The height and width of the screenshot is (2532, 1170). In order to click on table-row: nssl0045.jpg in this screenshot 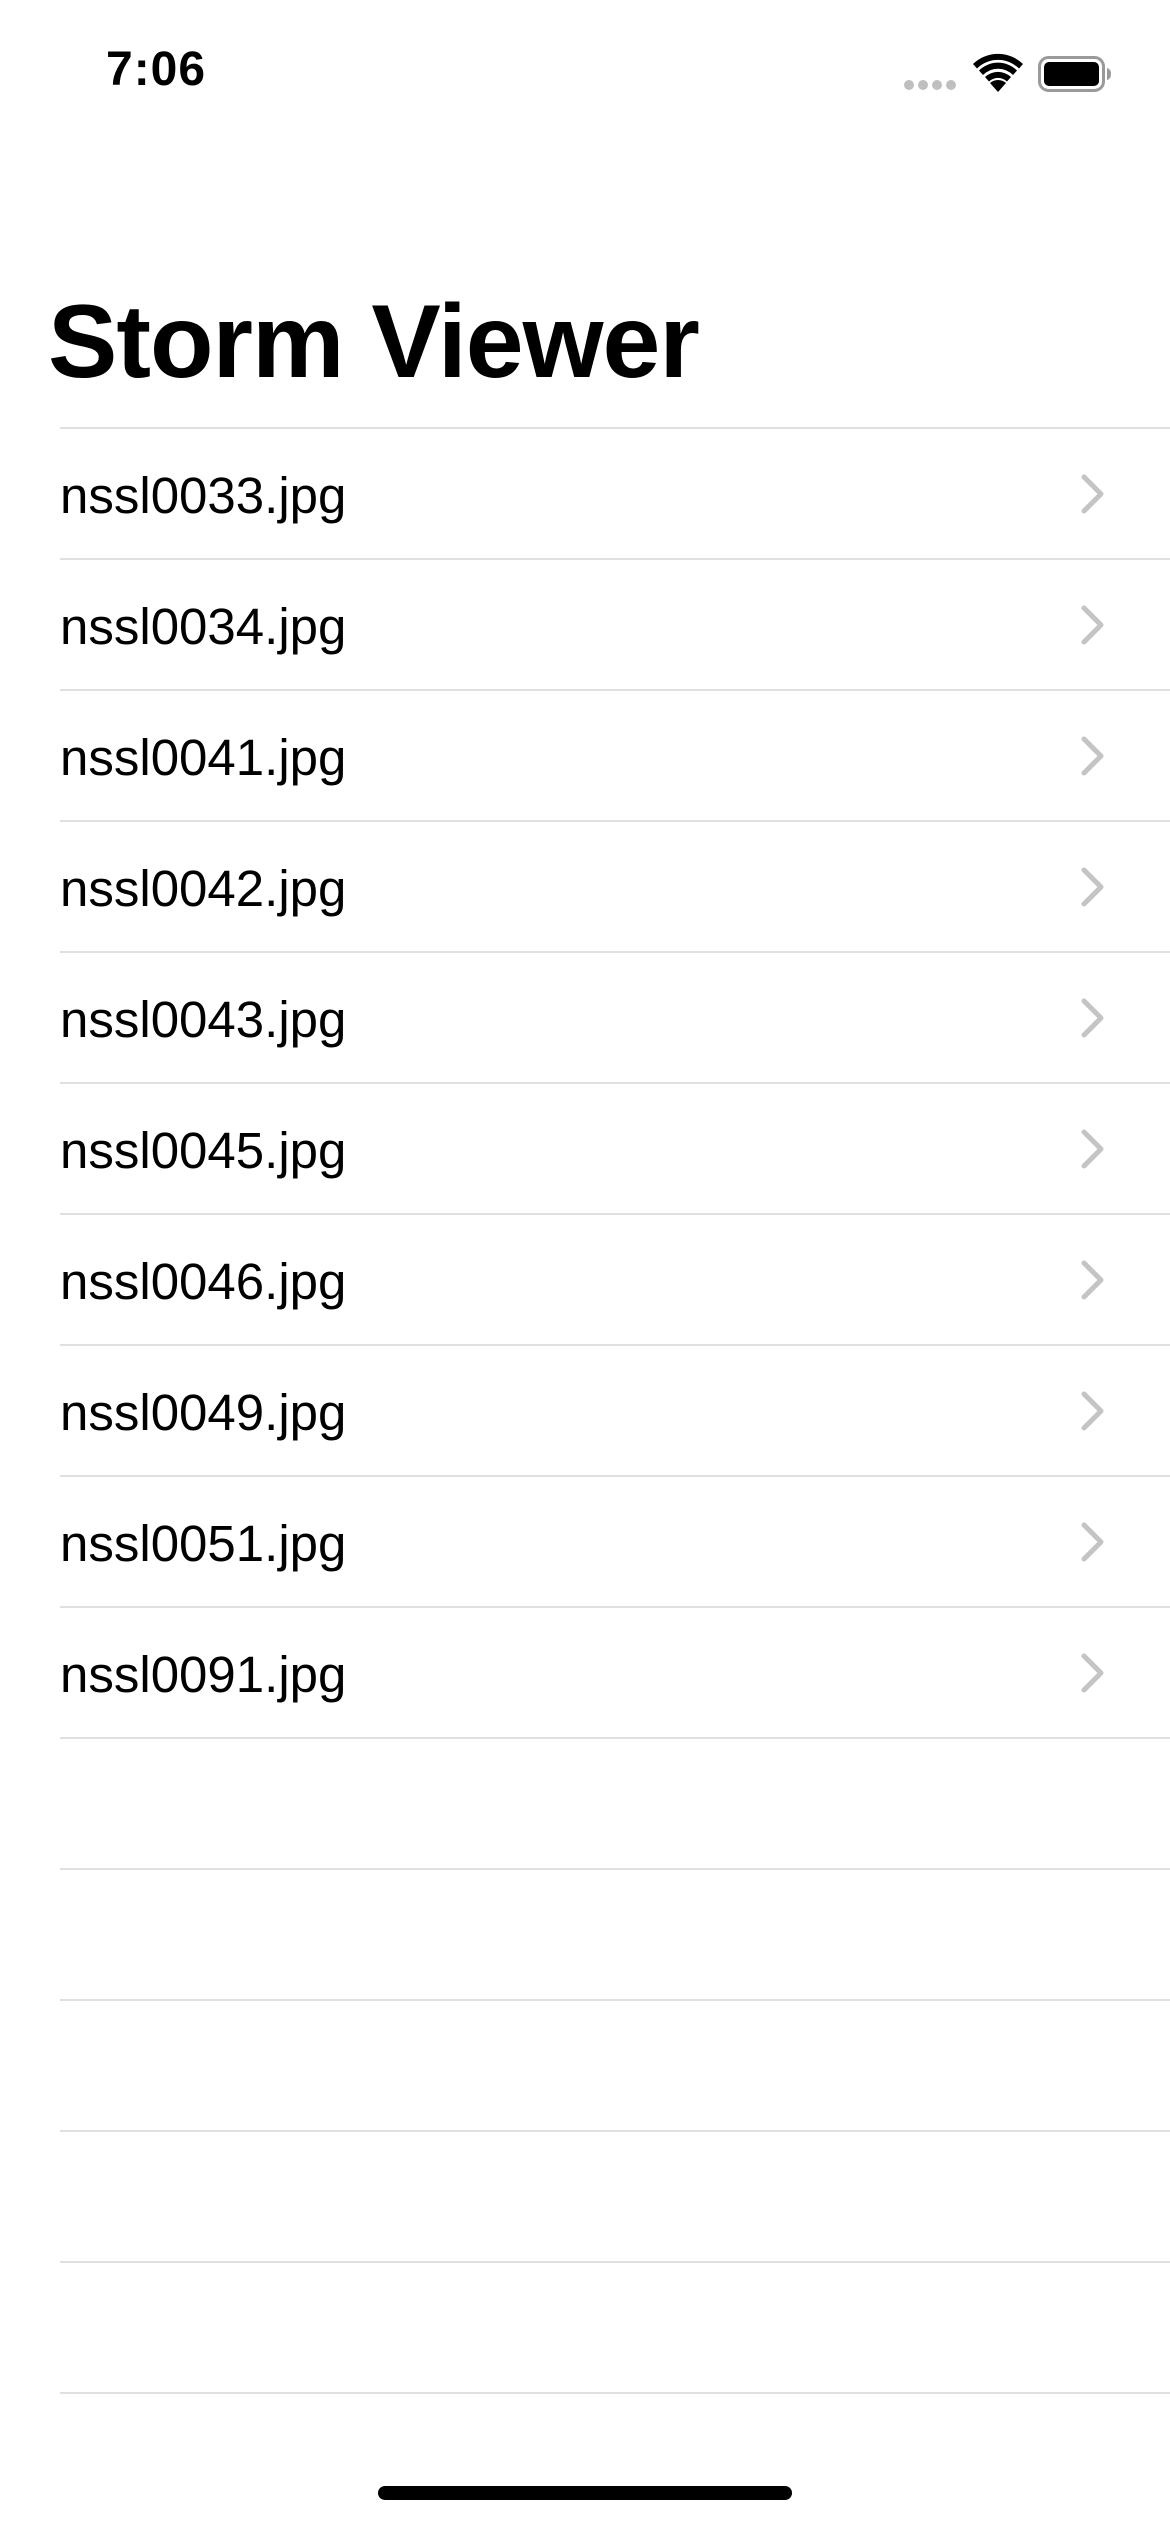, I will do `click(585, 1149)`.